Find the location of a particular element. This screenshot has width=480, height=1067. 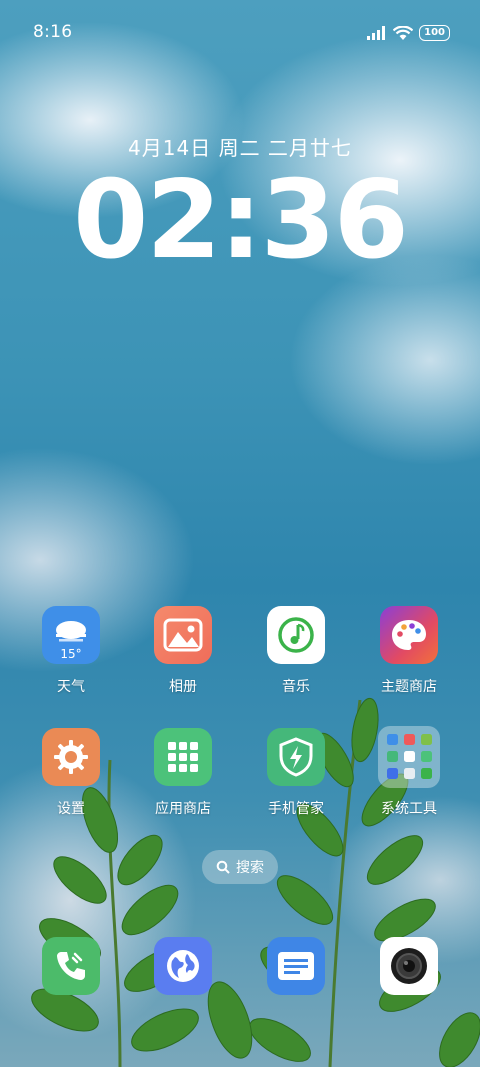

dock-camera is located at coordinates (409, 966).